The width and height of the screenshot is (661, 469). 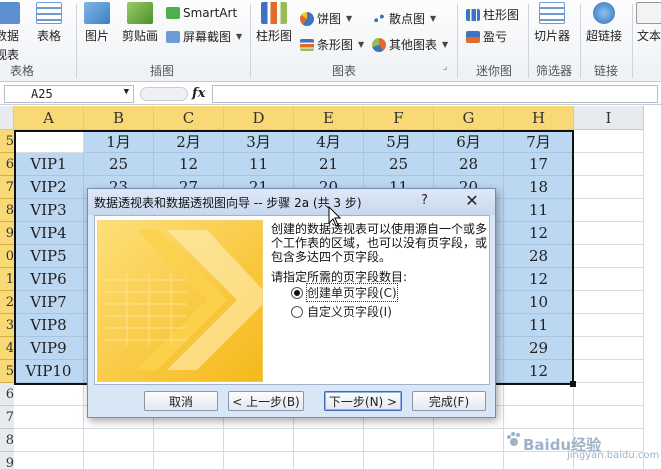 I want to click on sparkline-winloss-button: 盈亏, so click(x=486, y=36).